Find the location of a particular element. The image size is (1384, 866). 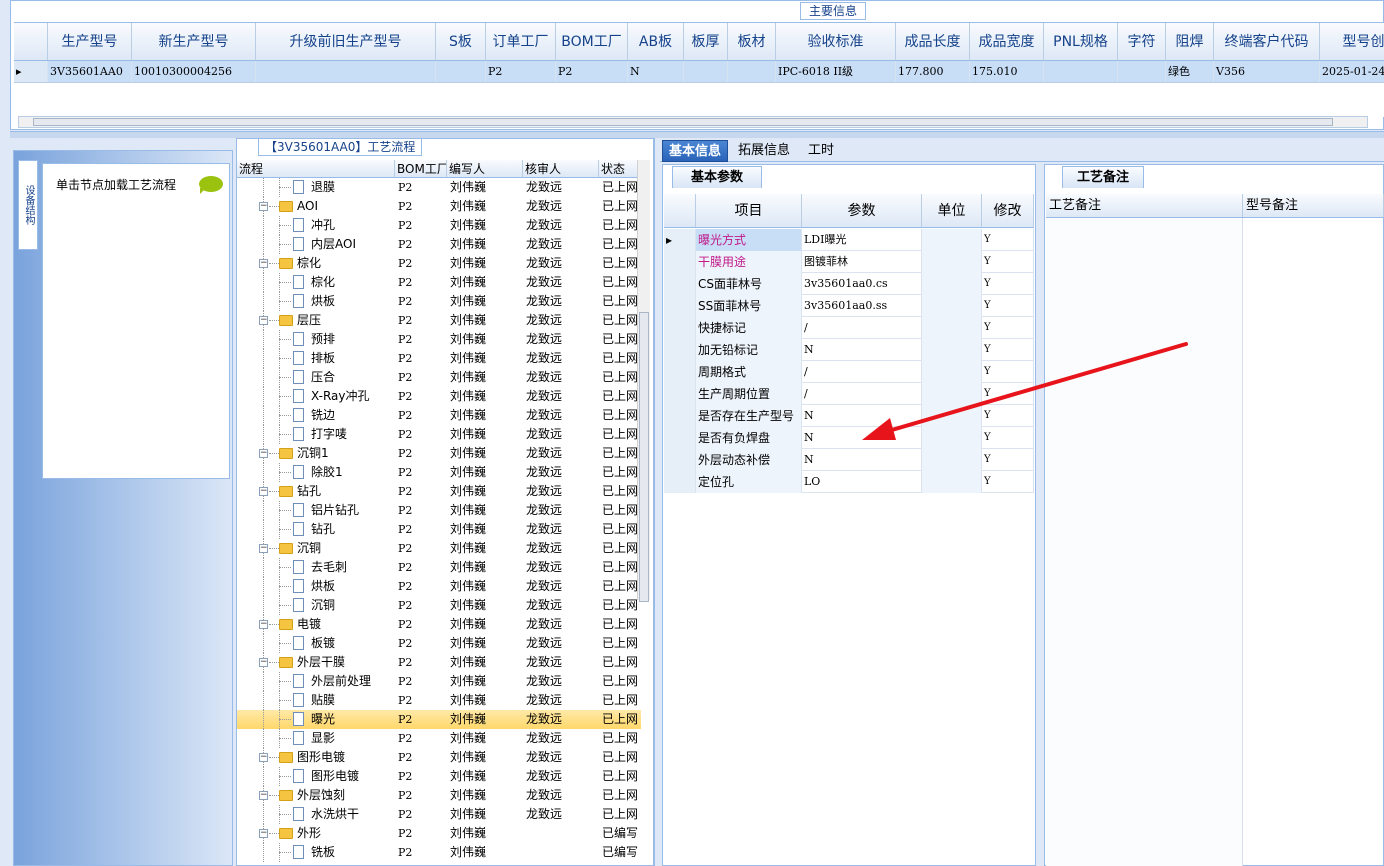

tab-basic-info: 基本信息 is located at coordinates (695, 151).